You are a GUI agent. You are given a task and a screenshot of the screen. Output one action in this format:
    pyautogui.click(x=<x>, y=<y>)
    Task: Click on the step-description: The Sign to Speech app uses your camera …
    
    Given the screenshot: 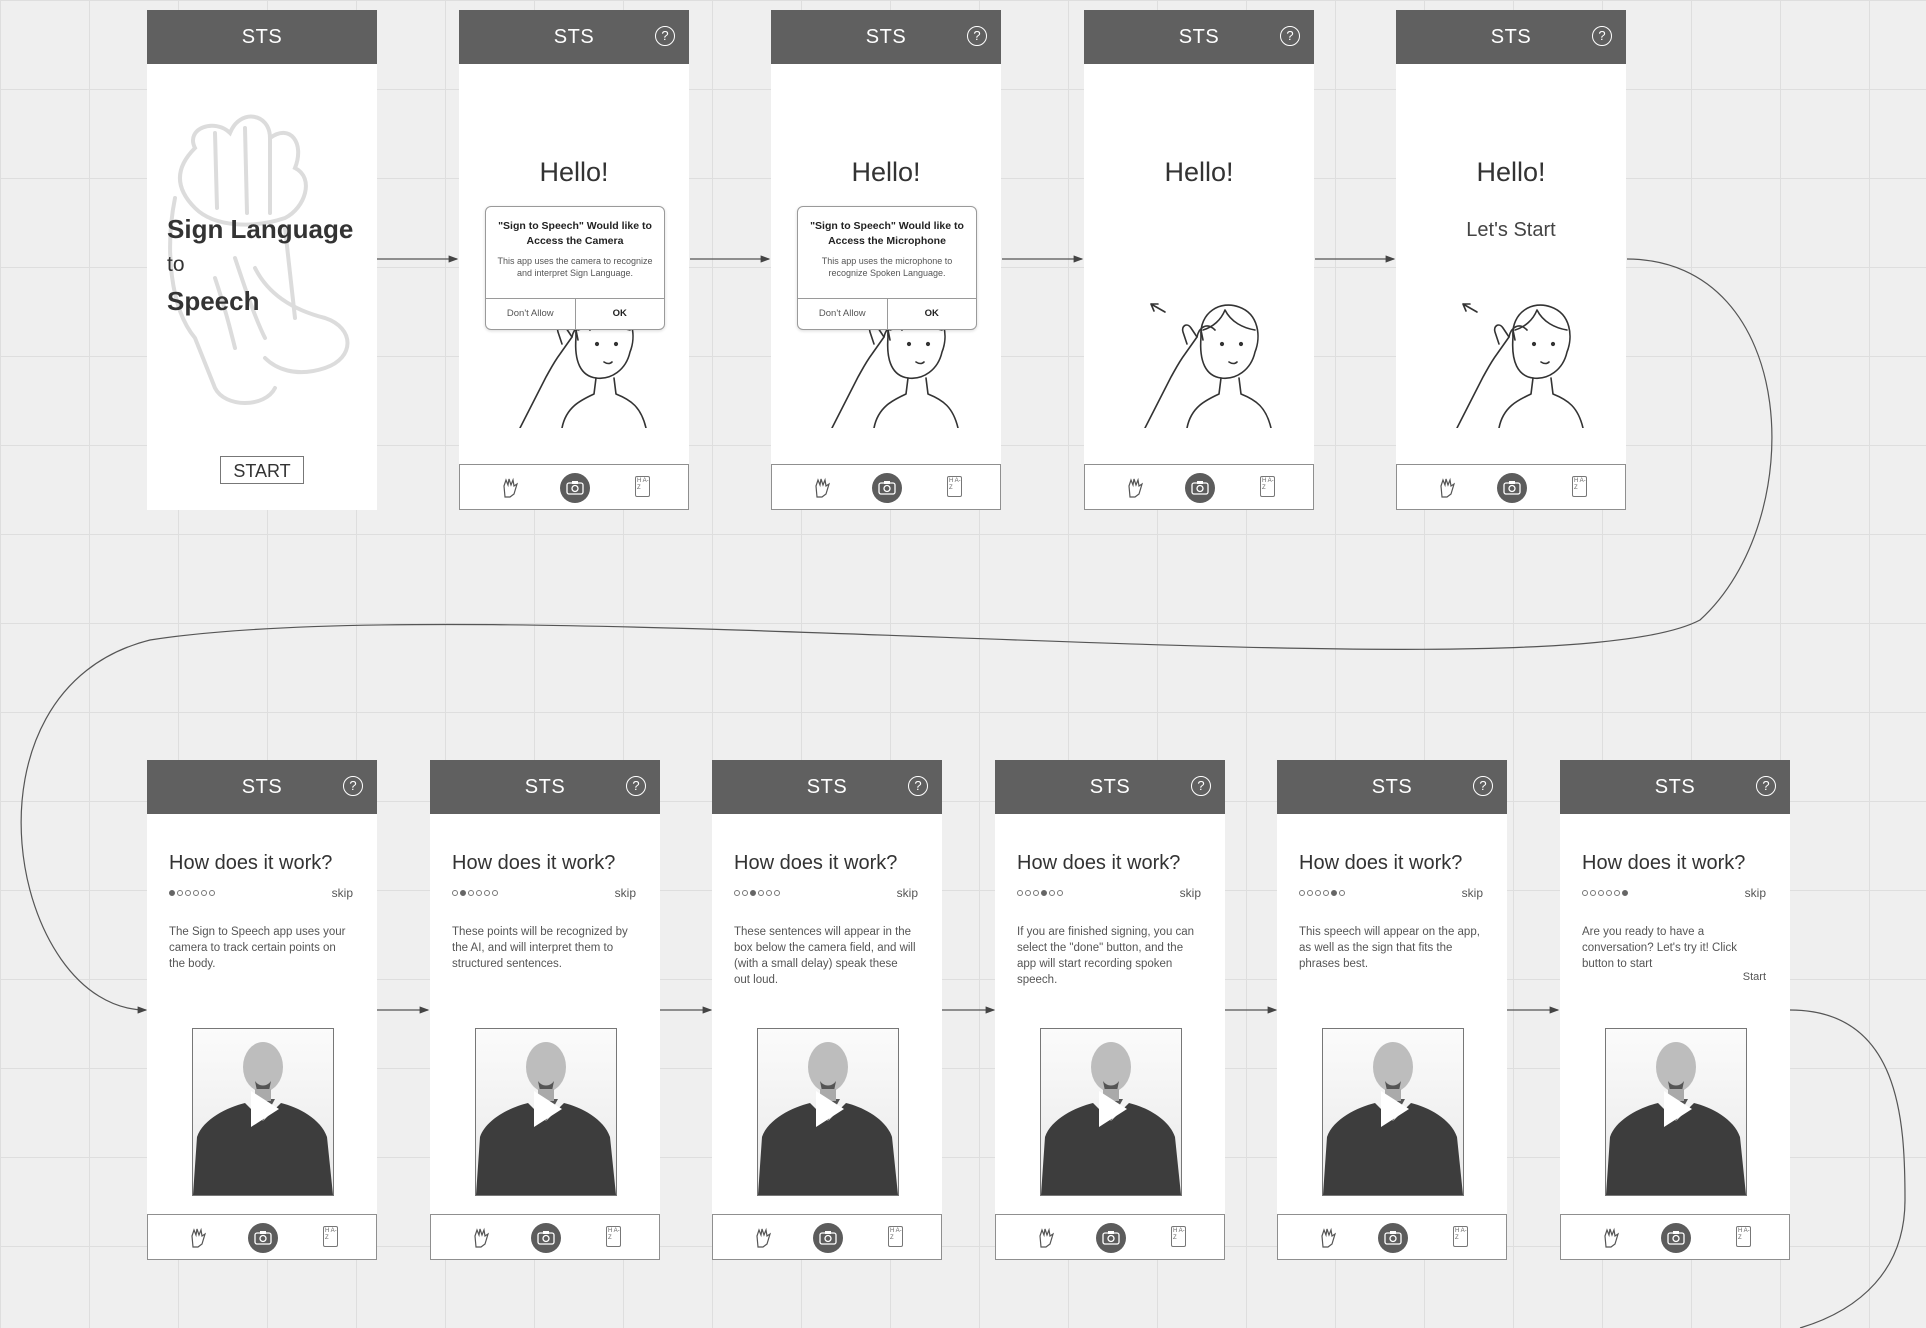 What is the action you would take?
    pyautogui.click(x=257, y=948)
    